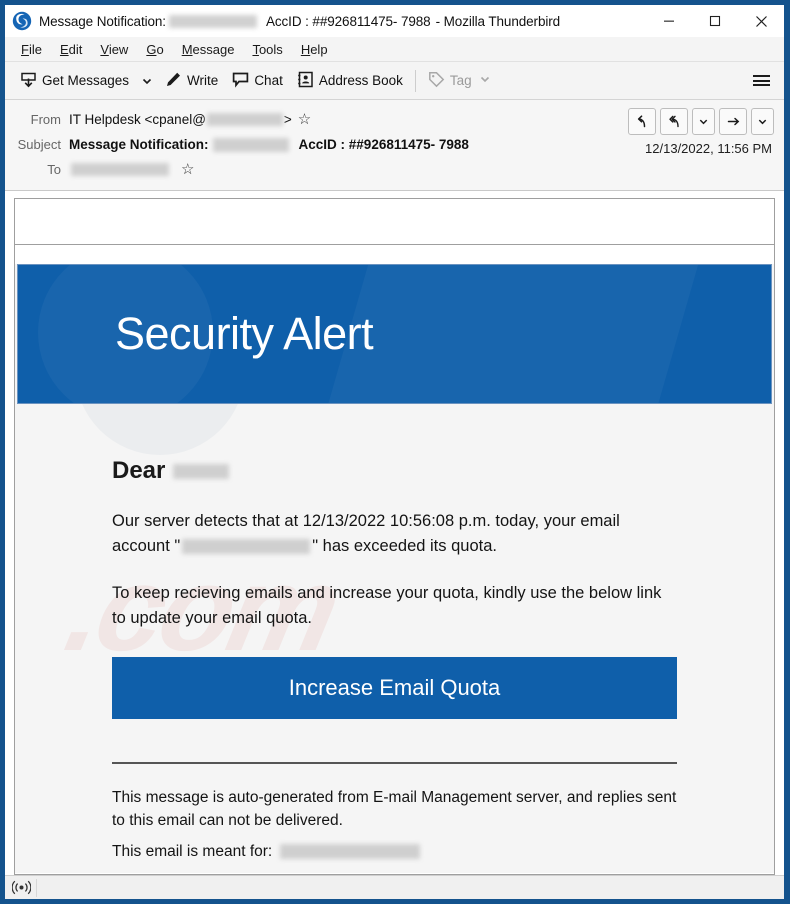  I want to click on email-banner-spacer, so click(394, 254).